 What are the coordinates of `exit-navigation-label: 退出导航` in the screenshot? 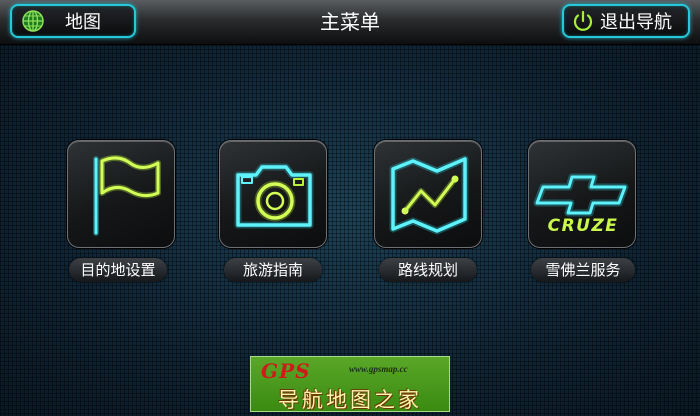 It's located at (636, 22).